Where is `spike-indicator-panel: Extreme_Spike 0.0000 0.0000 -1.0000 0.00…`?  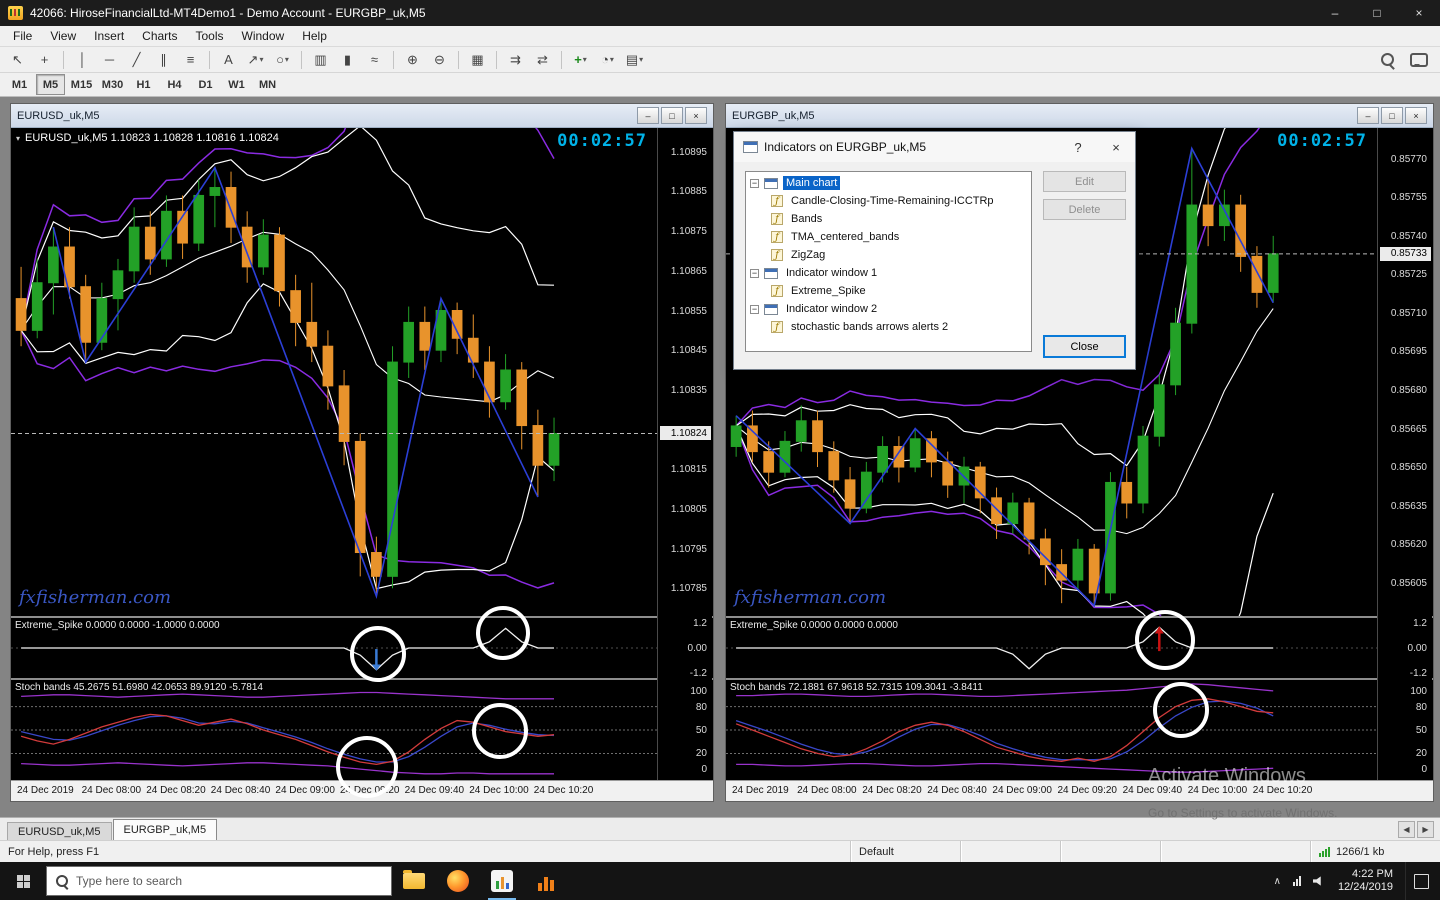
spike-indicator-panel: Extreme_Spike 0.0000 0.0000 -1.0000 0.00… is located at coordinates (334, 648).